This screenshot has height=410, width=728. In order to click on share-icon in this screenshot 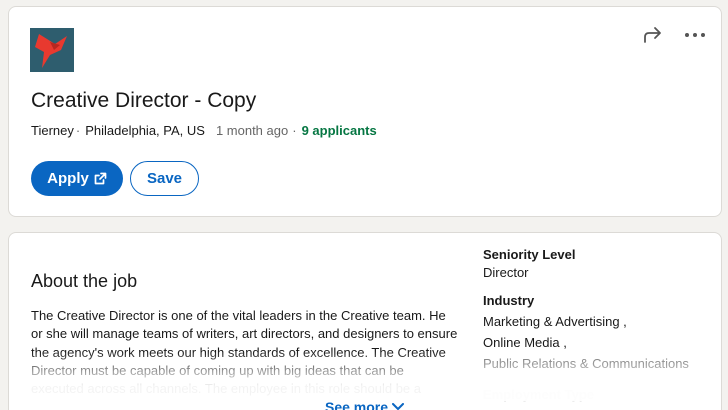, I will do `click(653, 35)`.